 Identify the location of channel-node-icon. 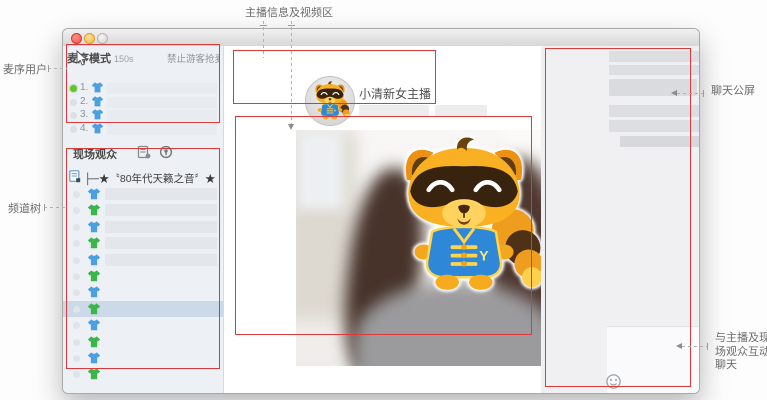
(75, 176).